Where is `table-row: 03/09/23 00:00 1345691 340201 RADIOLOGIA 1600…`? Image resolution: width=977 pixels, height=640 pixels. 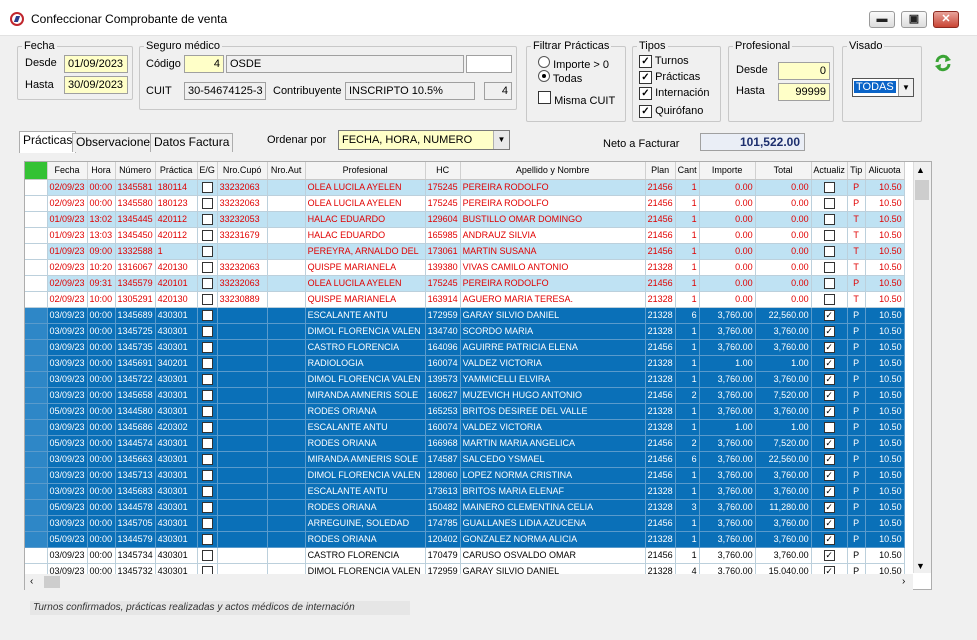
table-row: 03/09/23 00:00 1345691 340201 RADIOLOGIA 1600… is located at coordinates (465, 363).